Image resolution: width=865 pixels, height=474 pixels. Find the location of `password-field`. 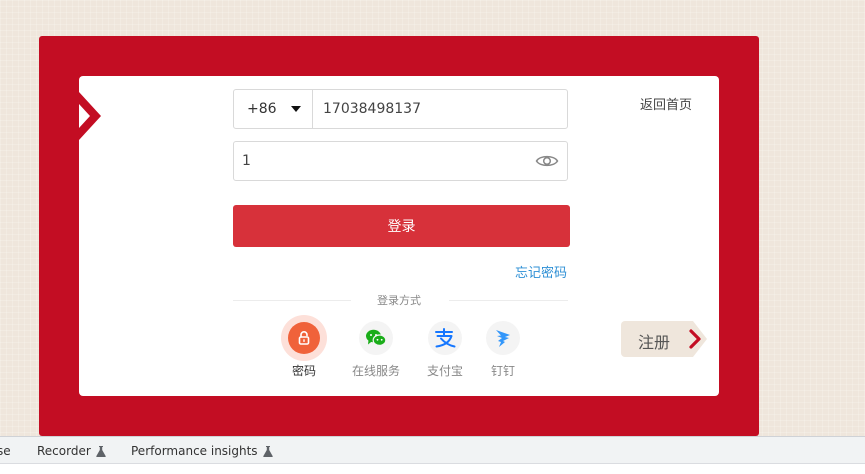

password-field is located at coordinates (400, 161).